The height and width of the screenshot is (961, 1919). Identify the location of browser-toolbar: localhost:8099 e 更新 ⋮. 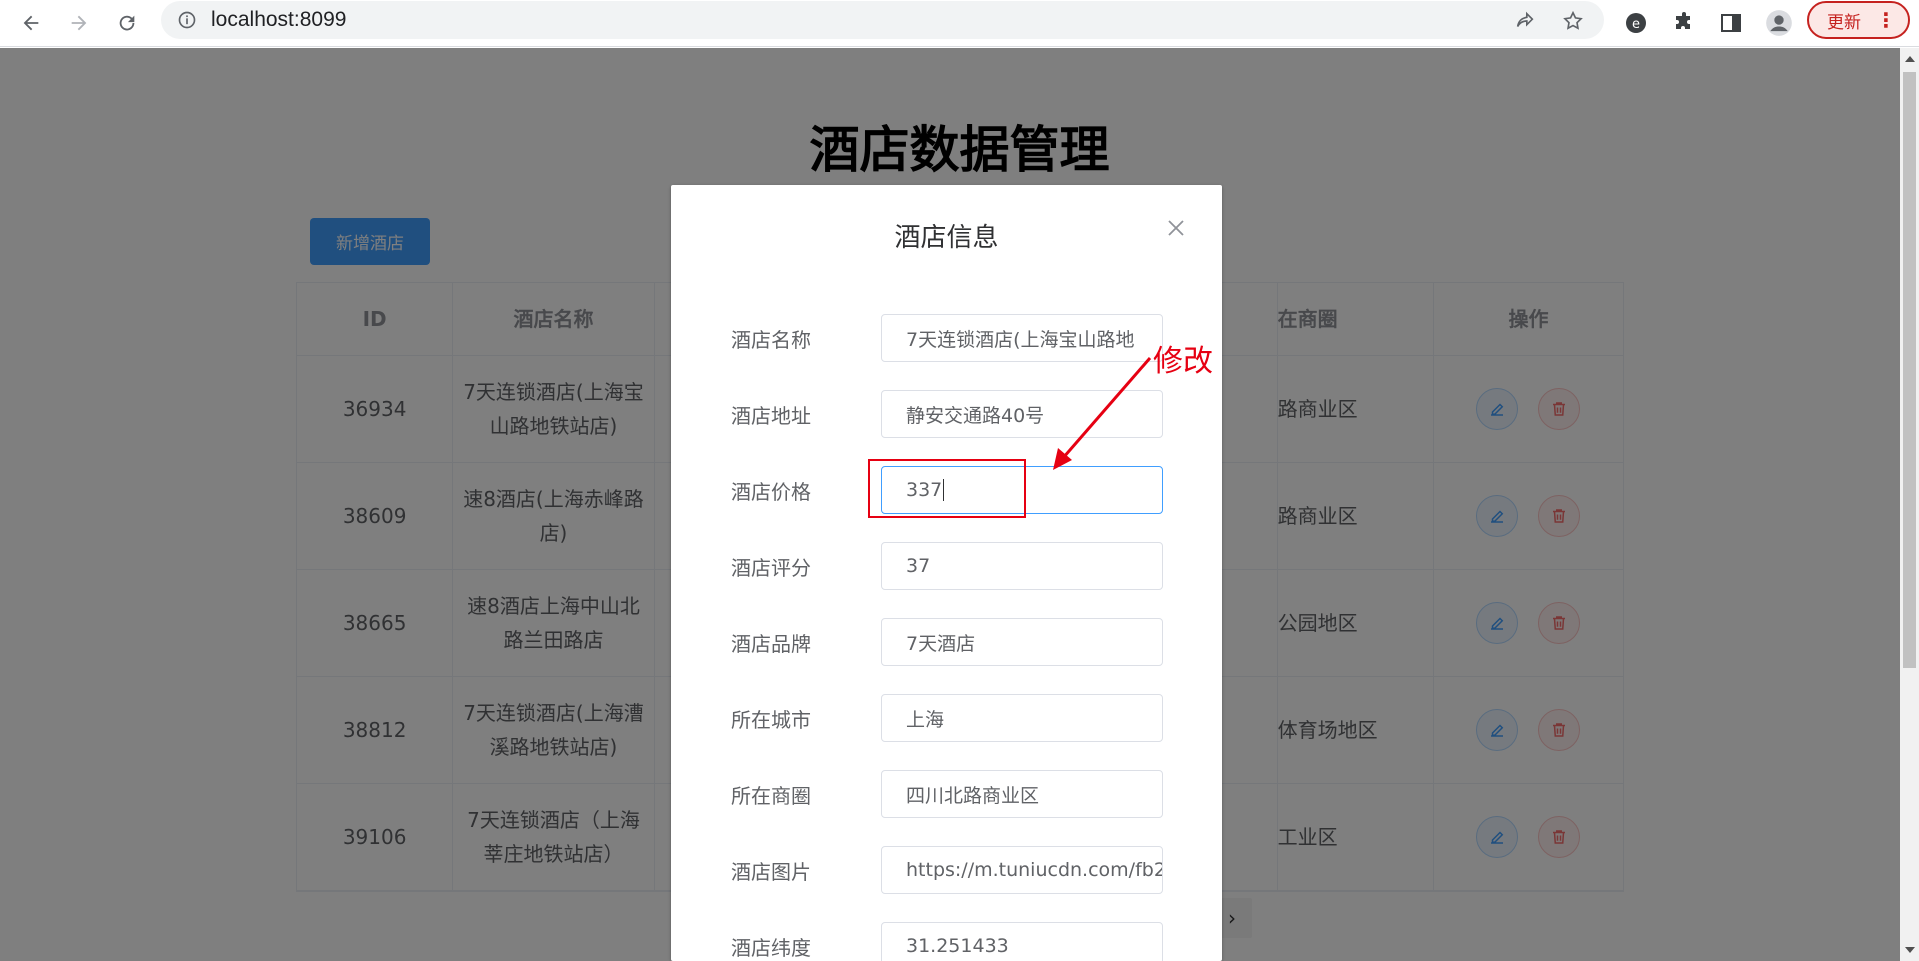
(959, 23).